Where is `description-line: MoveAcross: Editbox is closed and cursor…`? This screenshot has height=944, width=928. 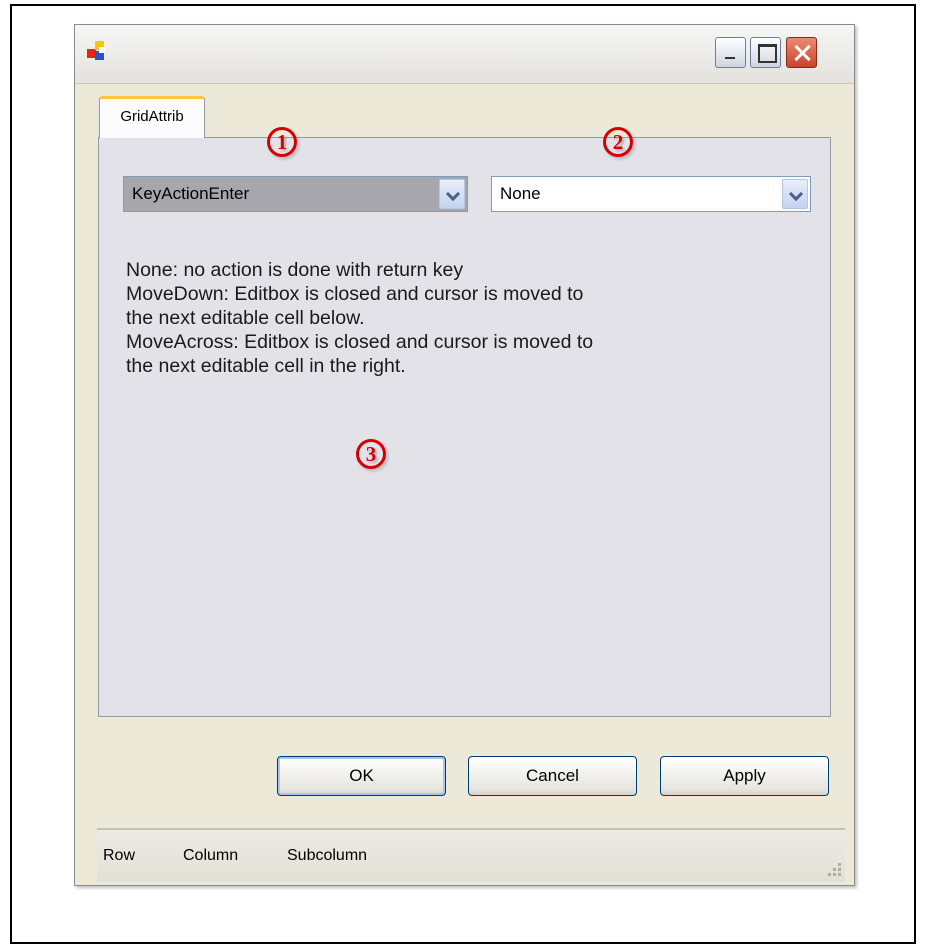
description-line: MoveAcross: Editbox is closed and cursor… is located at coordinates (360, 342).